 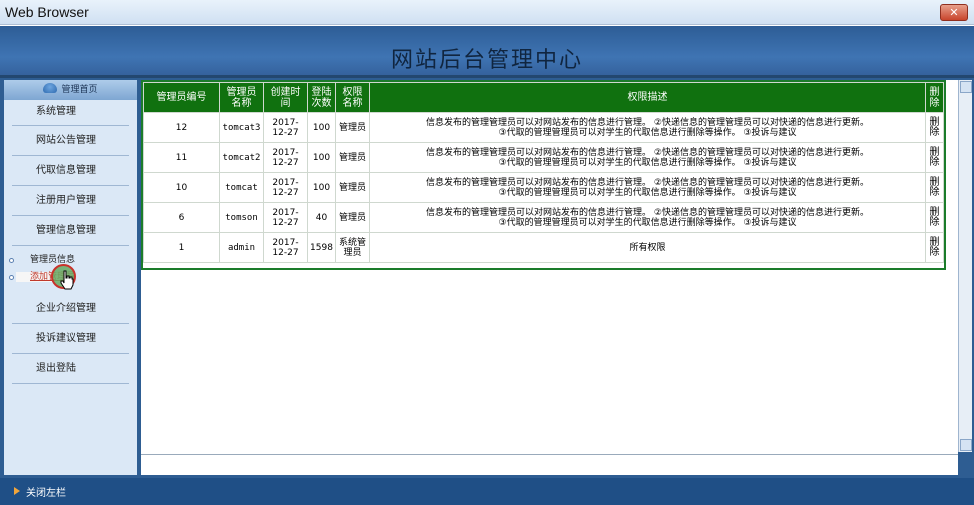 I want to click on cell-name: tomcat3, so click(x=241, y=127).